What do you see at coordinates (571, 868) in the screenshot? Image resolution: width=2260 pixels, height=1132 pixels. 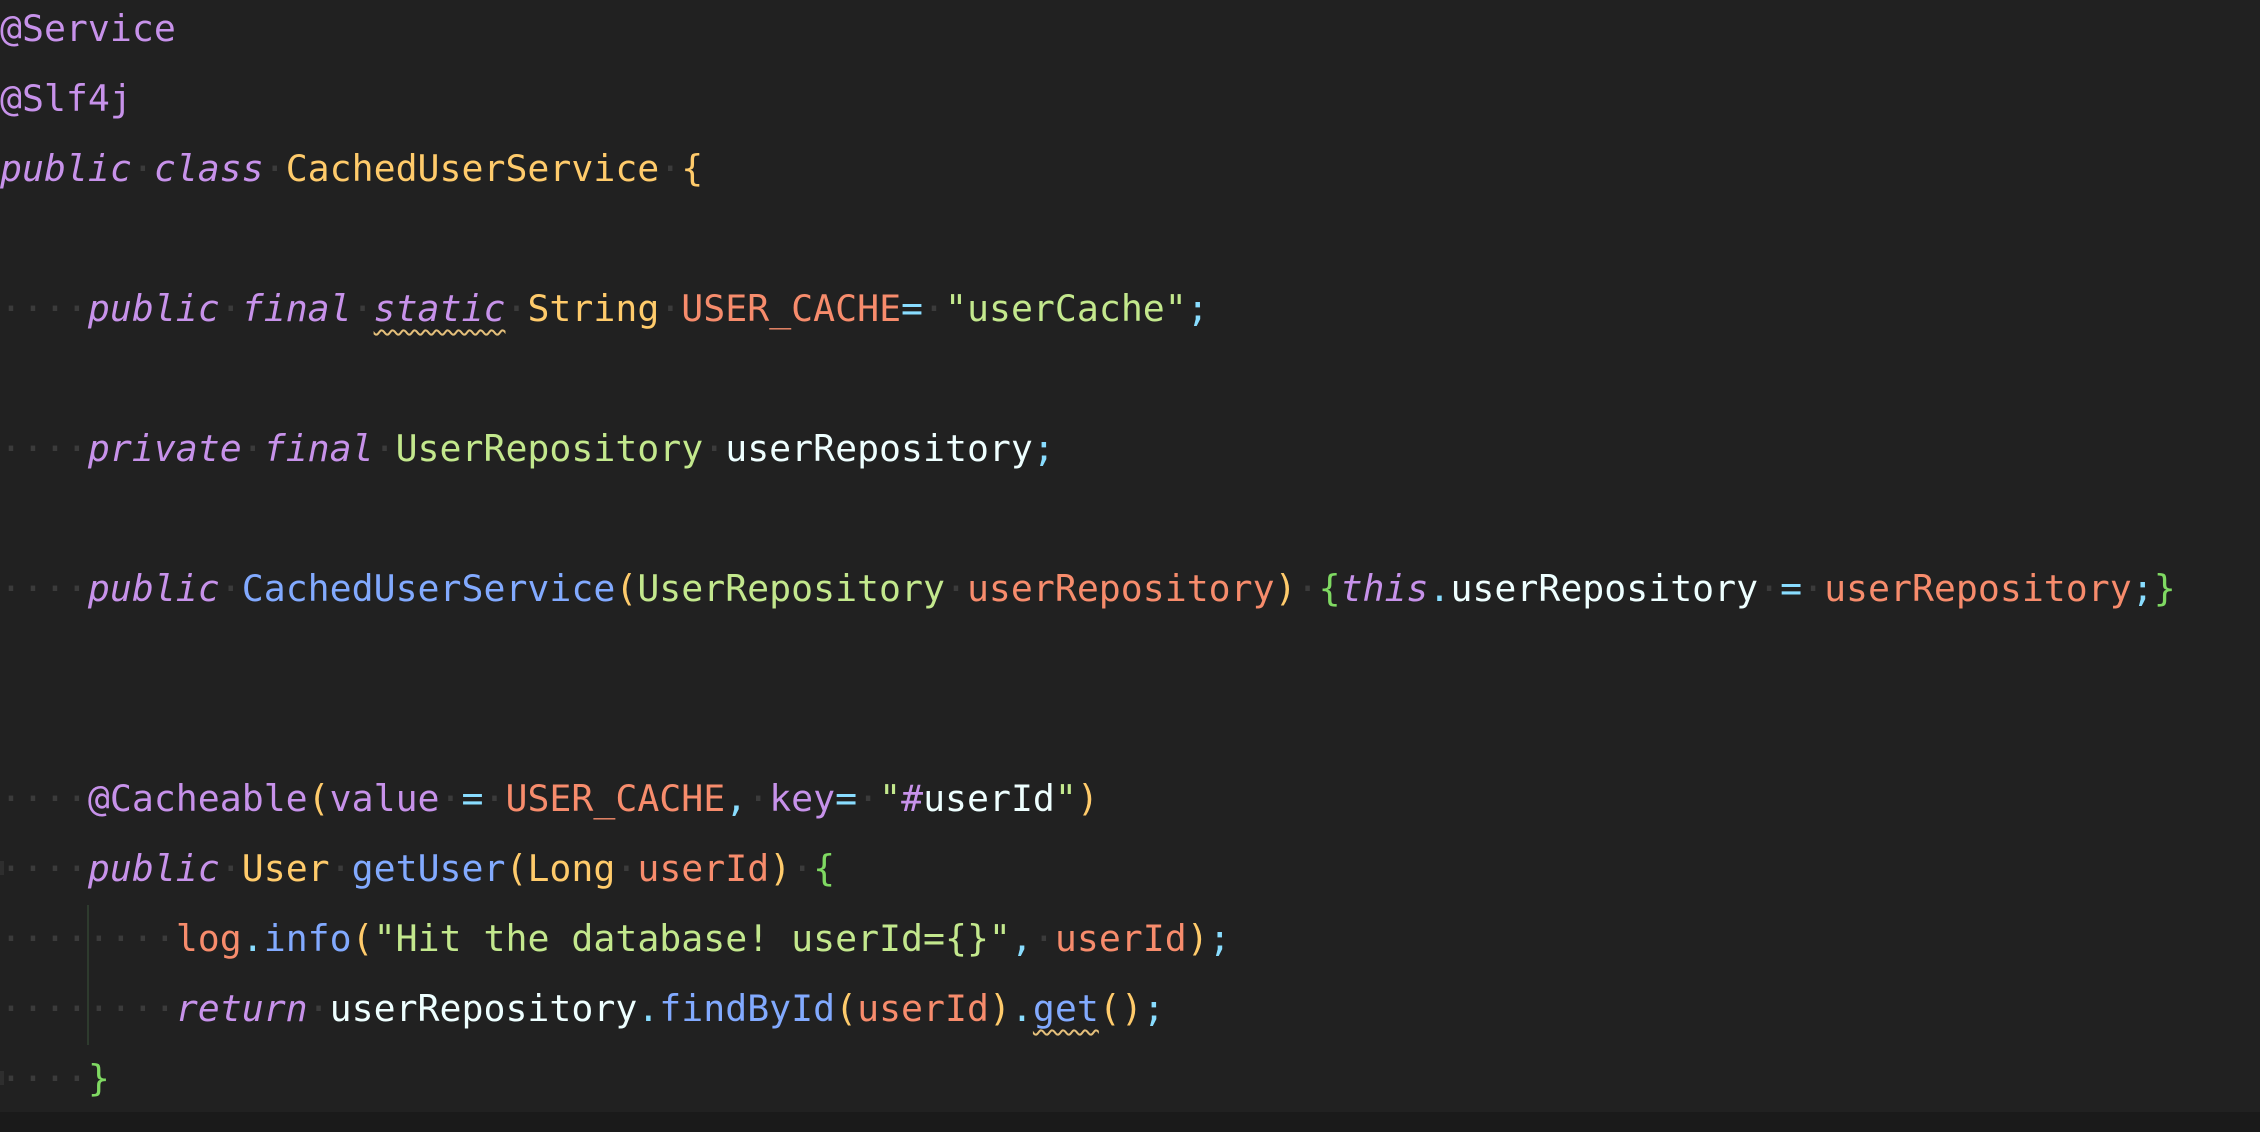 I see `param-type: Long` at bounding box center [571, 868].